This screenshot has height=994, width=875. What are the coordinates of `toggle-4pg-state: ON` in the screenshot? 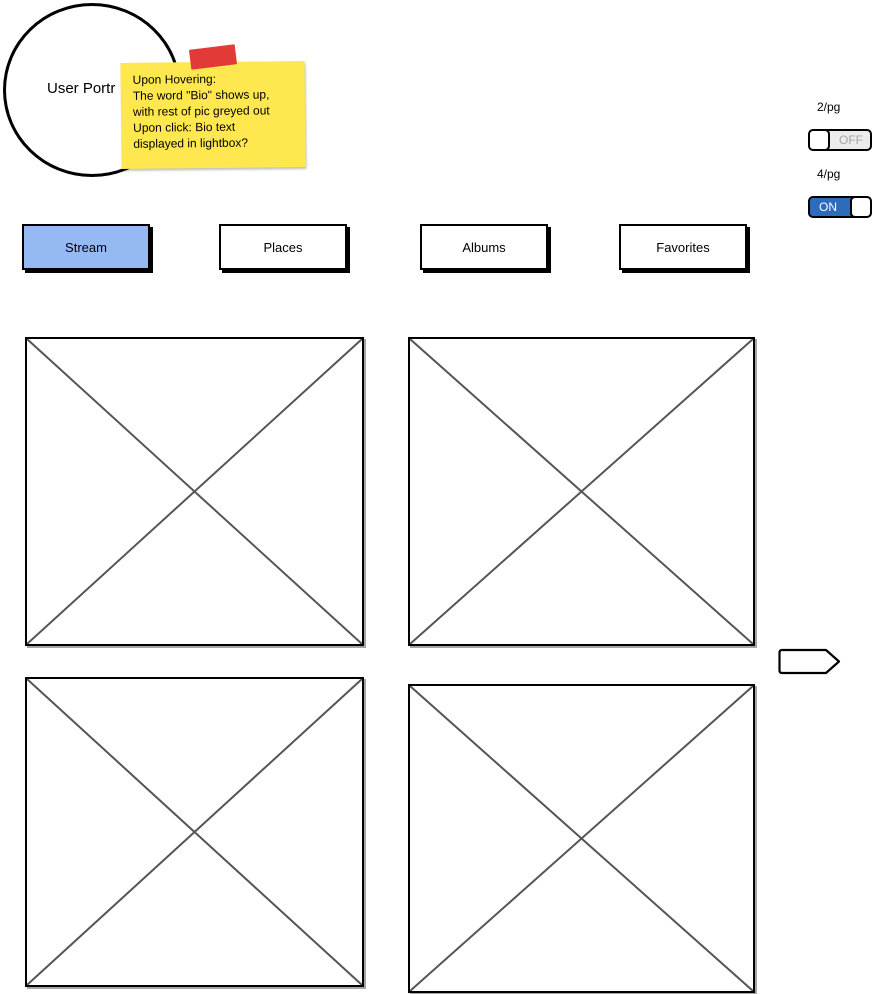 It's located at (828, 207).